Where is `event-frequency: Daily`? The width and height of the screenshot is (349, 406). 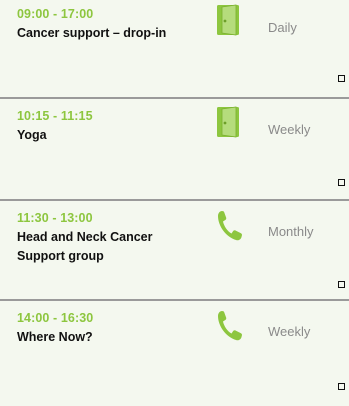 event-frequency: Daily is located at coordinates (282, 27).